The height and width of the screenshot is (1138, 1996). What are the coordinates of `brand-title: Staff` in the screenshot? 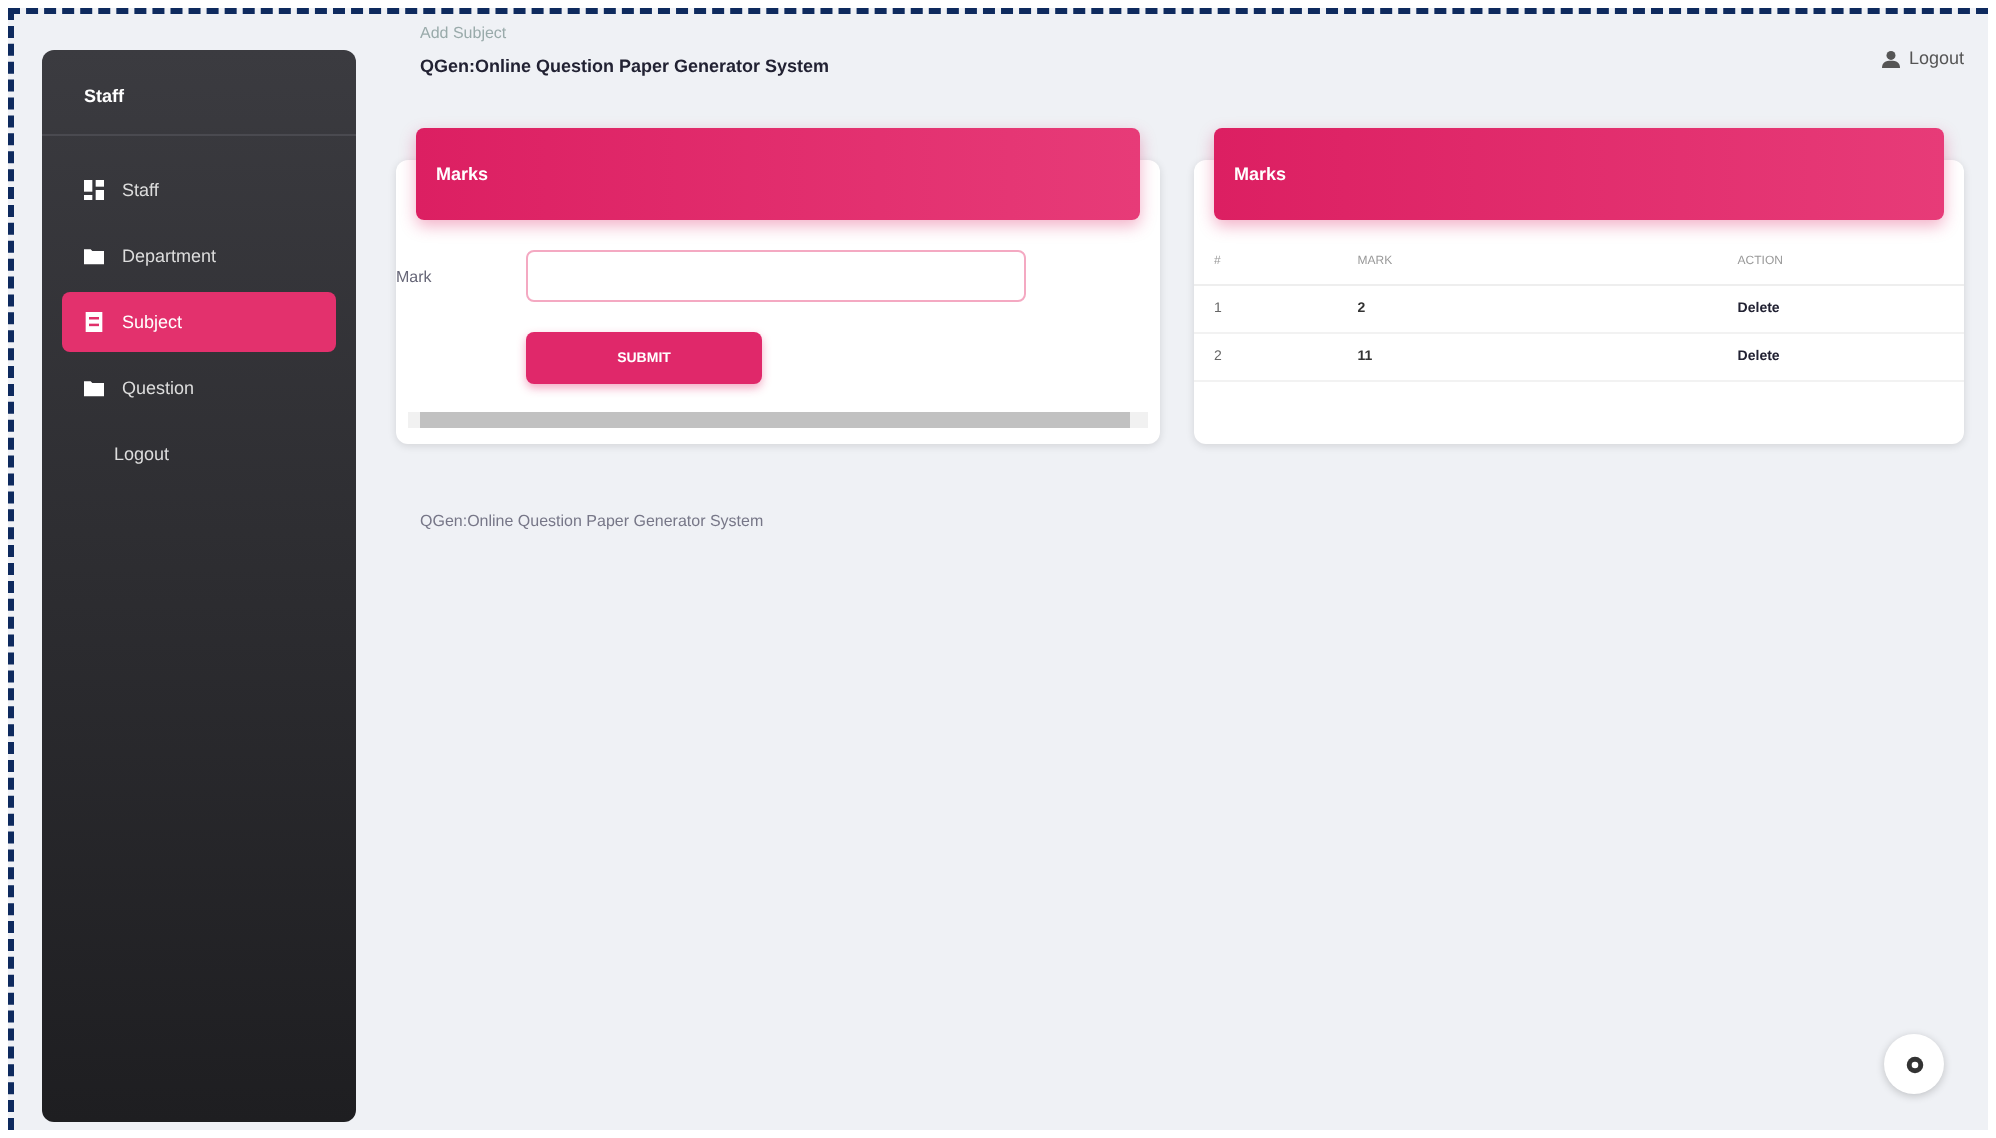 It's located at (104, 97).